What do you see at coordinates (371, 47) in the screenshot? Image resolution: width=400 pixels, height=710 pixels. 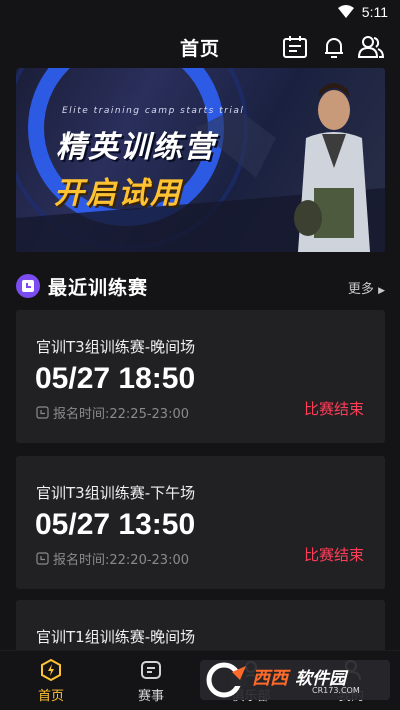 I see `users-icon` at bounding box center [371, 47].